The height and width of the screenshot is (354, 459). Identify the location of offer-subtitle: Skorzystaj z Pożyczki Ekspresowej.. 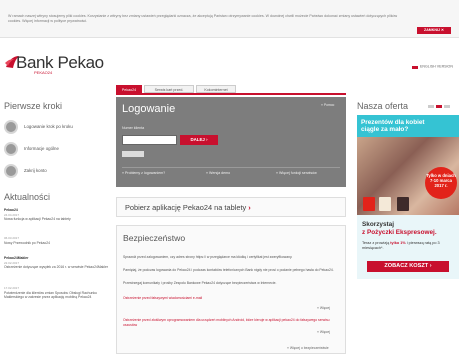
(399, 228).